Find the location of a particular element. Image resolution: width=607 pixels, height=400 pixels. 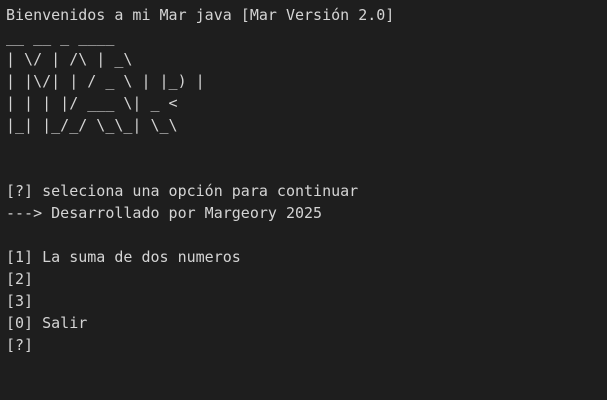

menu-option-3: [3] is located at coordinates (20, 301).